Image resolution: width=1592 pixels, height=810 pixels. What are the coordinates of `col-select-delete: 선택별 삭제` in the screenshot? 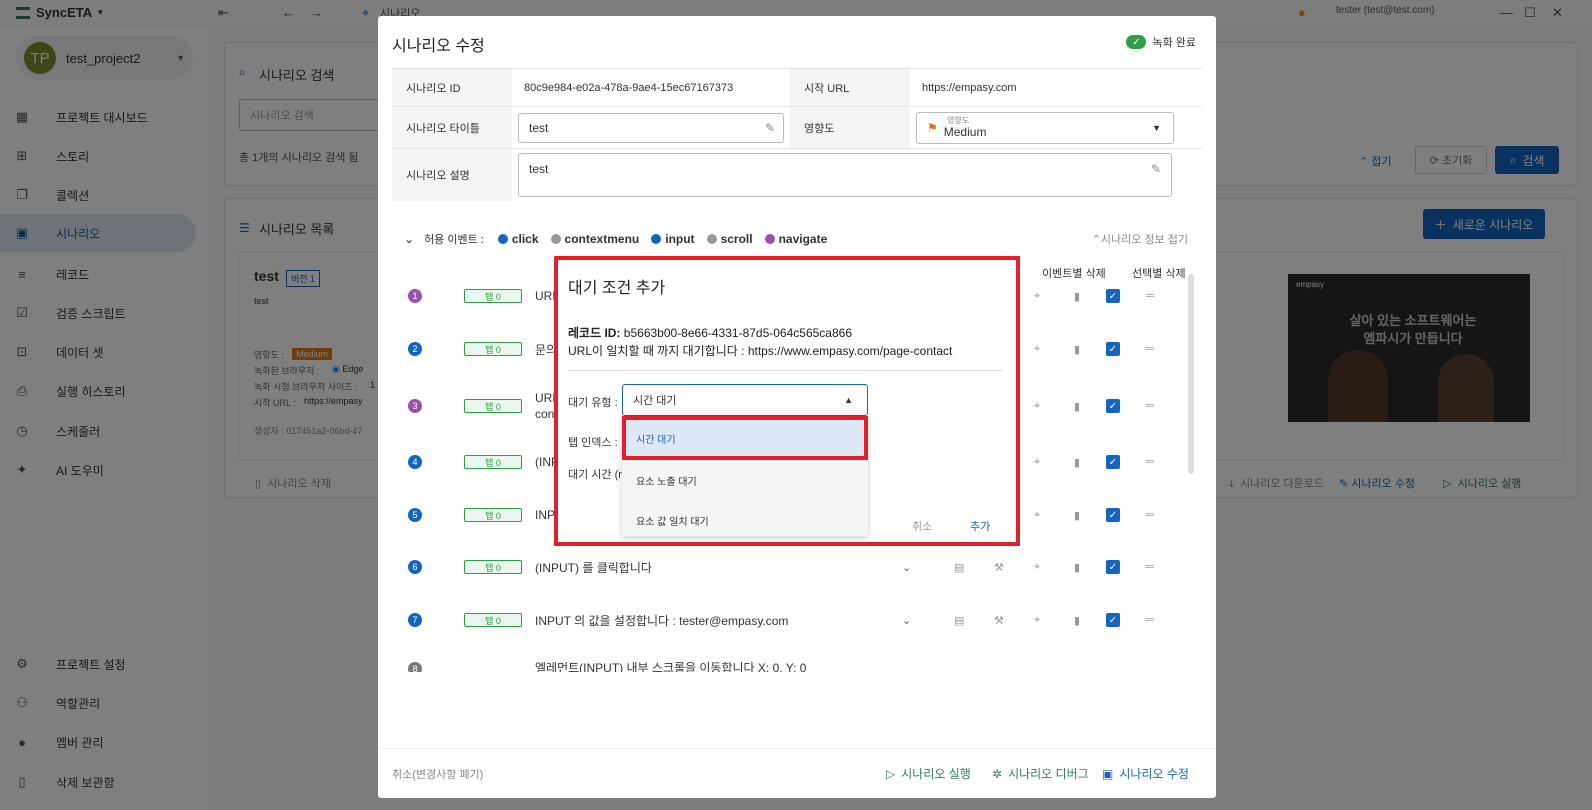 It's located at (1159, 274).